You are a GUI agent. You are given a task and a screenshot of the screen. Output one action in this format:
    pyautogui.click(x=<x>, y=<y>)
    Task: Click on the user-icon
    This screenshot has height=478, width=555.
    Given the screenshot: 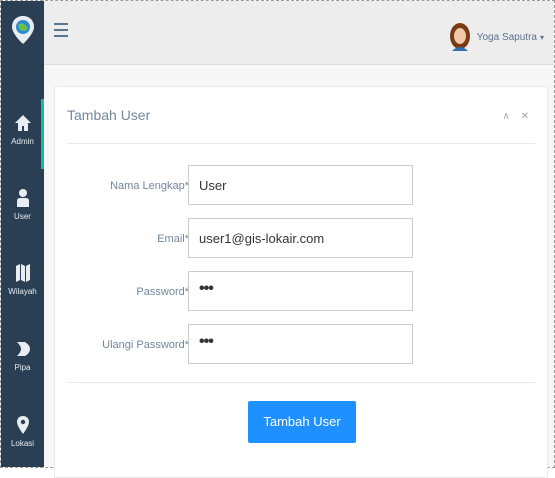 What is the action you would take?
    pyautogui.click(x=22, y=198)
    